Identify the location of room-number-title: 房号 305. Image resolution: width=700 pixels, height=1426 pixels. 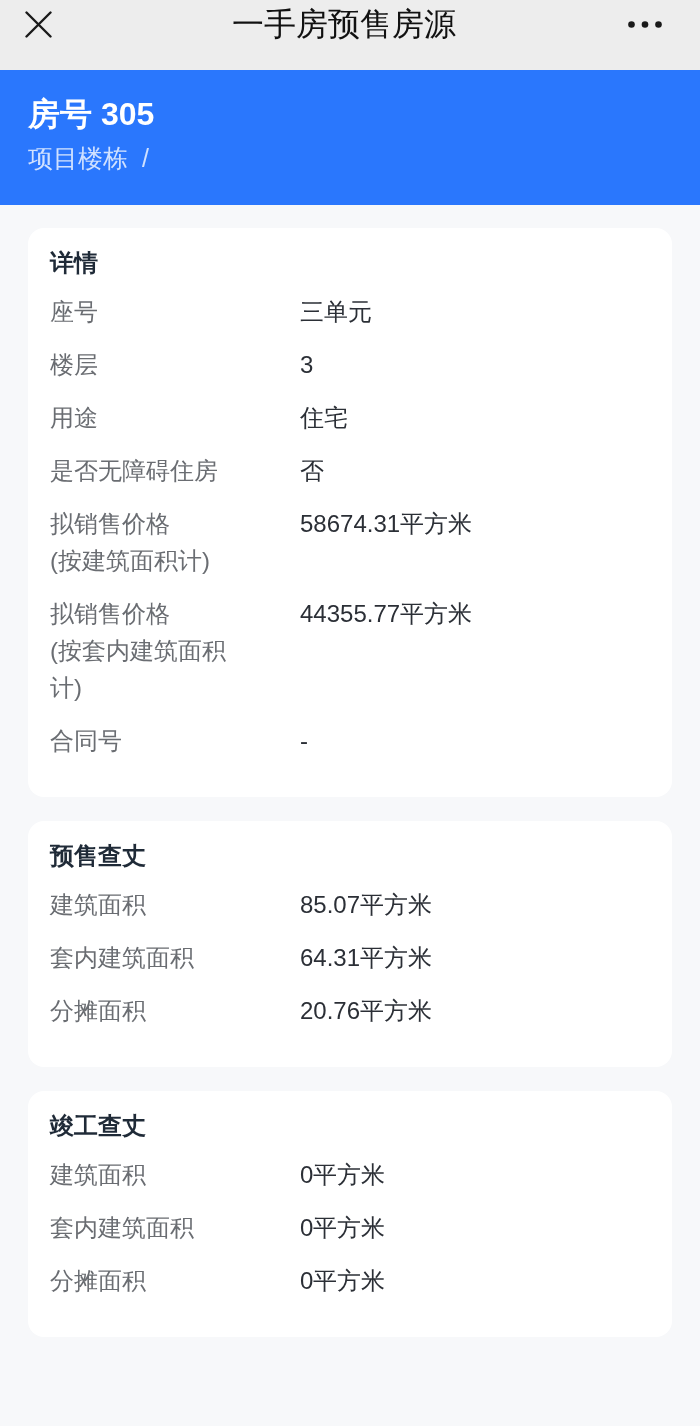
(91, 114).